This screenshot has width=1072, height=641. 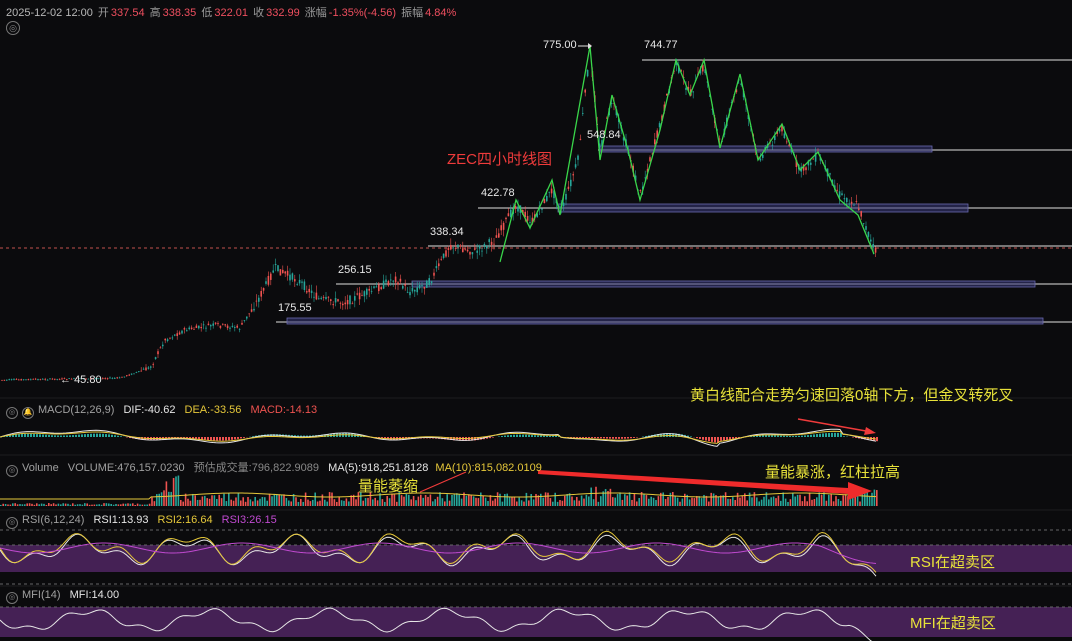 What do you see at coordinates (500, 159) in the screenshot?
I see `chart-title: ZEC四小时线图` at bounding box center [500, 159].